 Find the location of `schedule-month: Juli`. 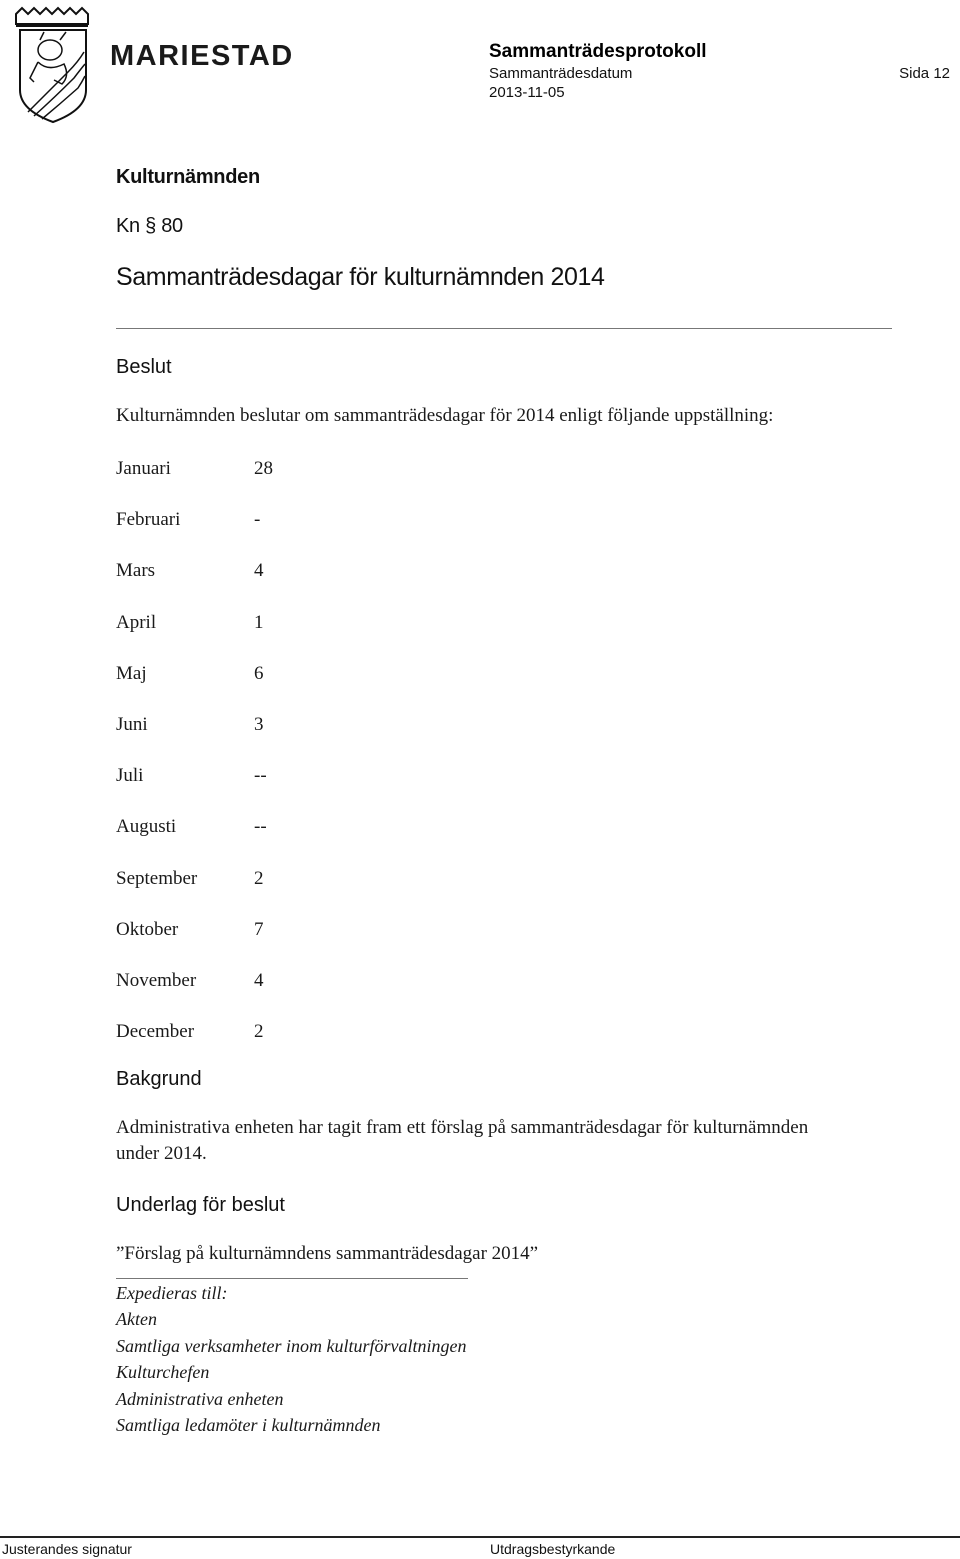

schedule-month: Juli is located at coordinates (130, 776).